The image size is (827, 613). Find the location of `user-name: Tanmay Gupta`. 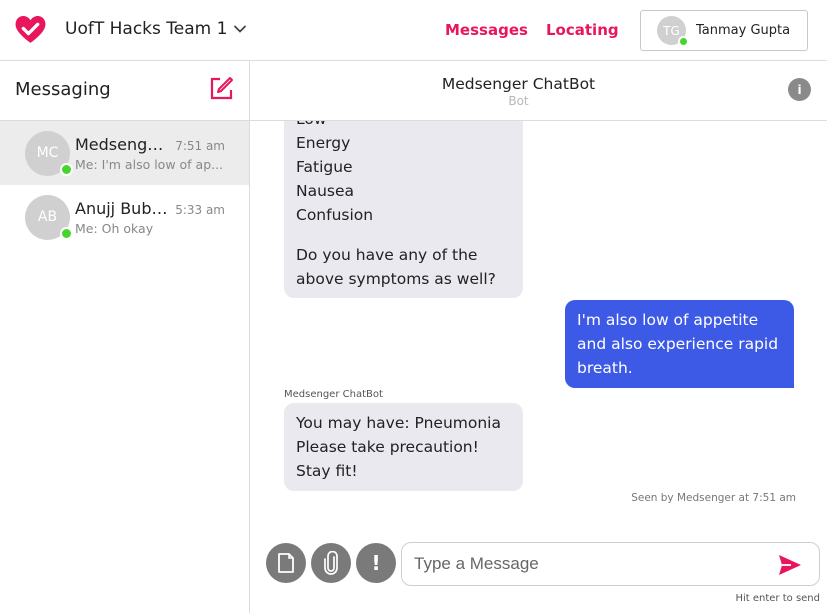

user-name: Tanmay Gupta is located at coordinates (743, 30).